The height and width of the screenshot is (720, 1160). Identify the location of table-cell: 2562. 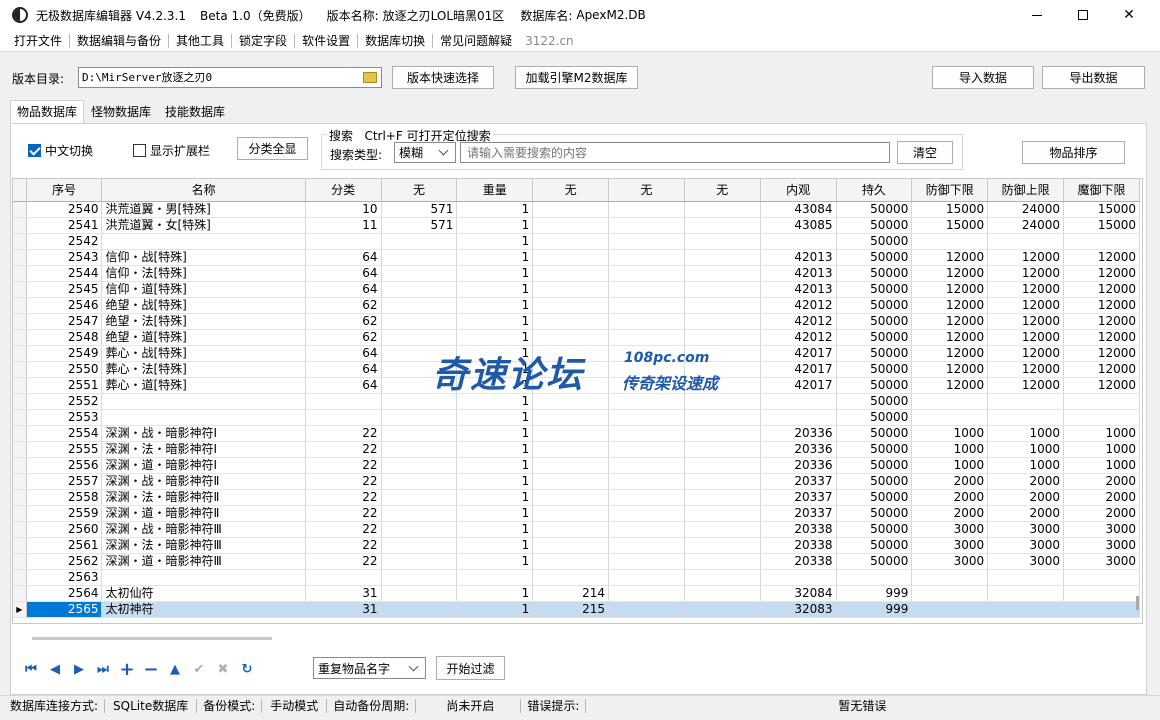
(64, 561).